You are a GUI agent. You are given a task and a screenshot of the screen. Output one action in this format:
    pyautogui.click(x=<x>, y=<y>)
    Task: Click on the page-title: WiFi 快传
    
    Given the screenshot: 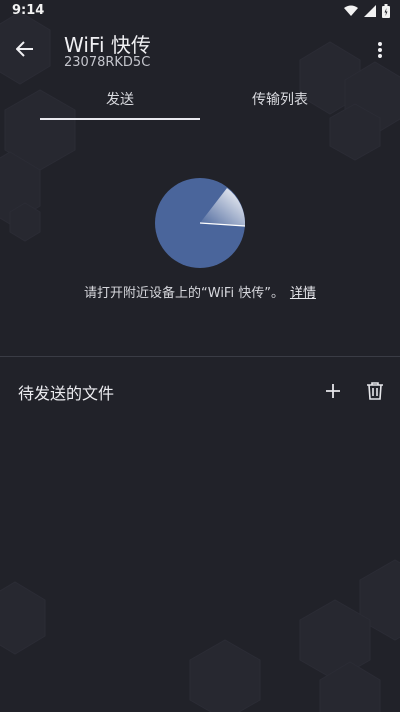 What is the action you would take?
    pyautogui.click(x=107, y=45)
    